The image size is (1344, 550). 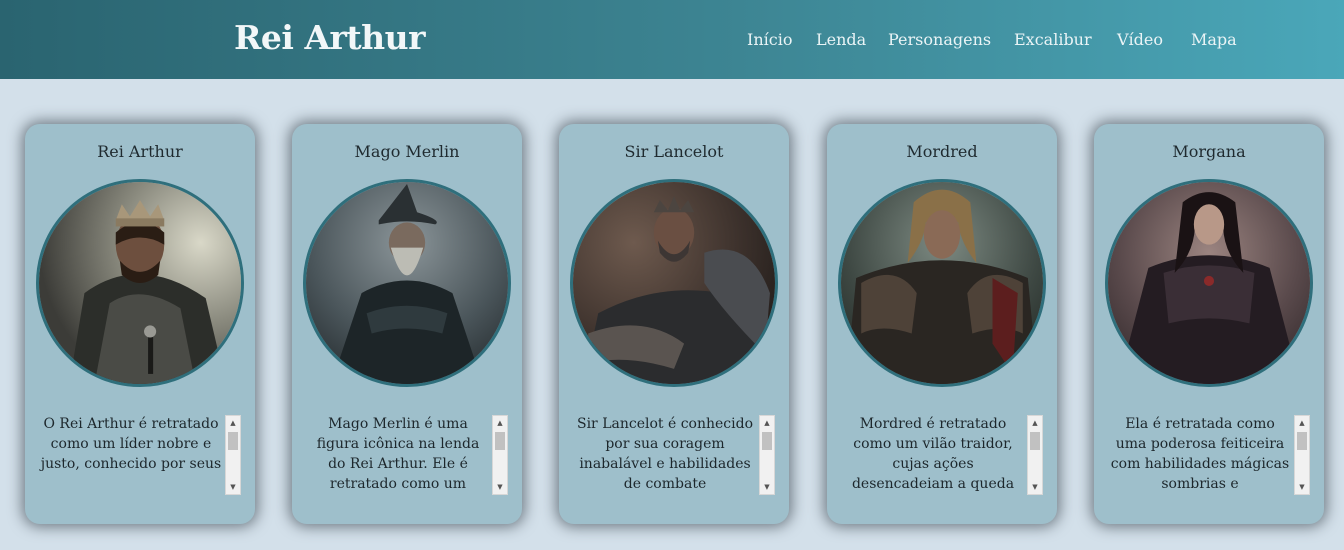 What do you see at coordinates (1053, 39) in the screenshot?
I see `nav-link-excalibur: Excalibur` at bounding box center [1053, 39].